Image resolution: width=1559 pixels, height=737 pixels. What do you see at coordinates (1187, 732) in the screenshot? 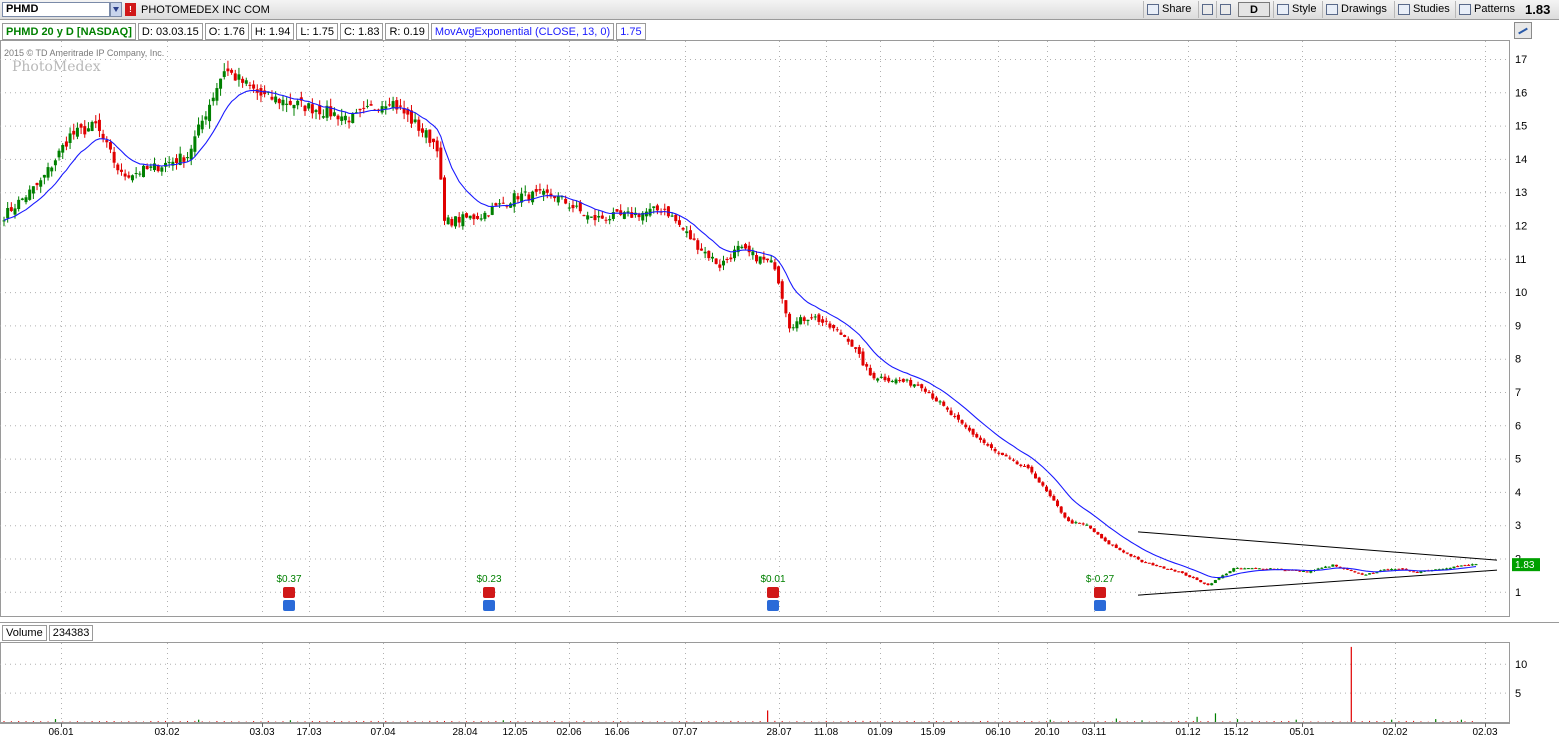
I see `xaxis-tick-label: 01.12` at bounding box center [1187, 732].